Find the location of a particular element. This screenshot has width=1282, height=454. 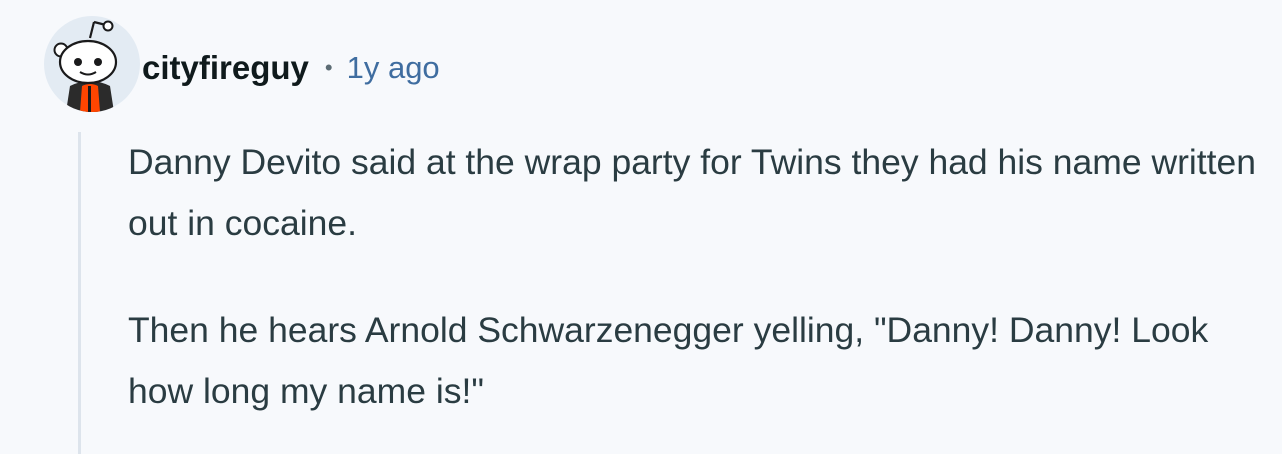

comment-header: cityfireguy • 1y ago is located at coordinates (291, 68).